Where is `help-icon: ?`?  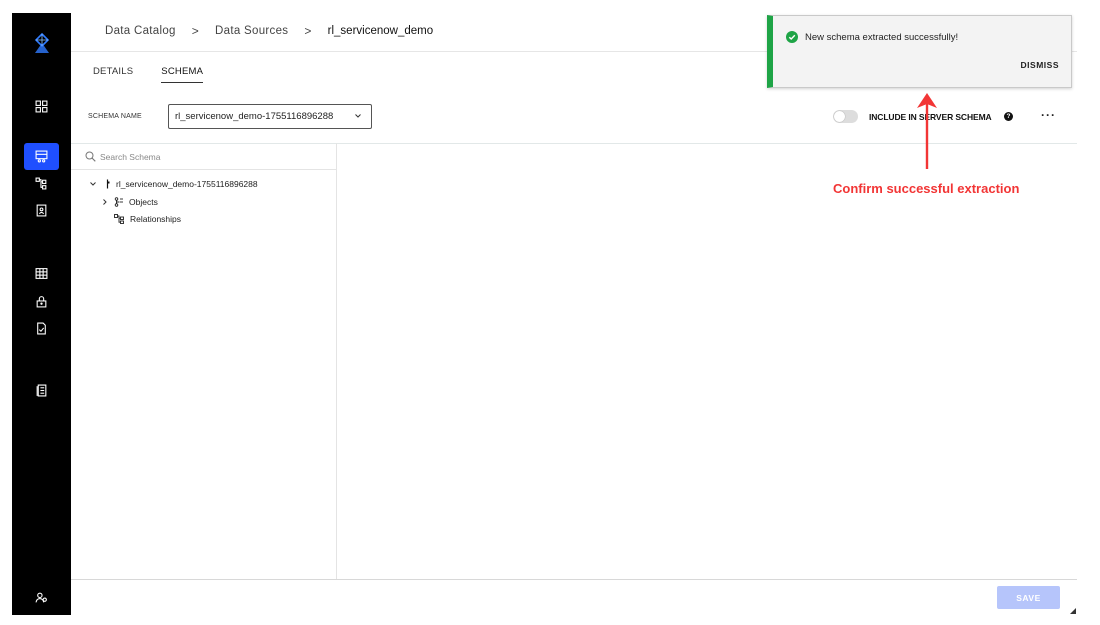
help-icon: ? is located at coordinates (1008, 116).